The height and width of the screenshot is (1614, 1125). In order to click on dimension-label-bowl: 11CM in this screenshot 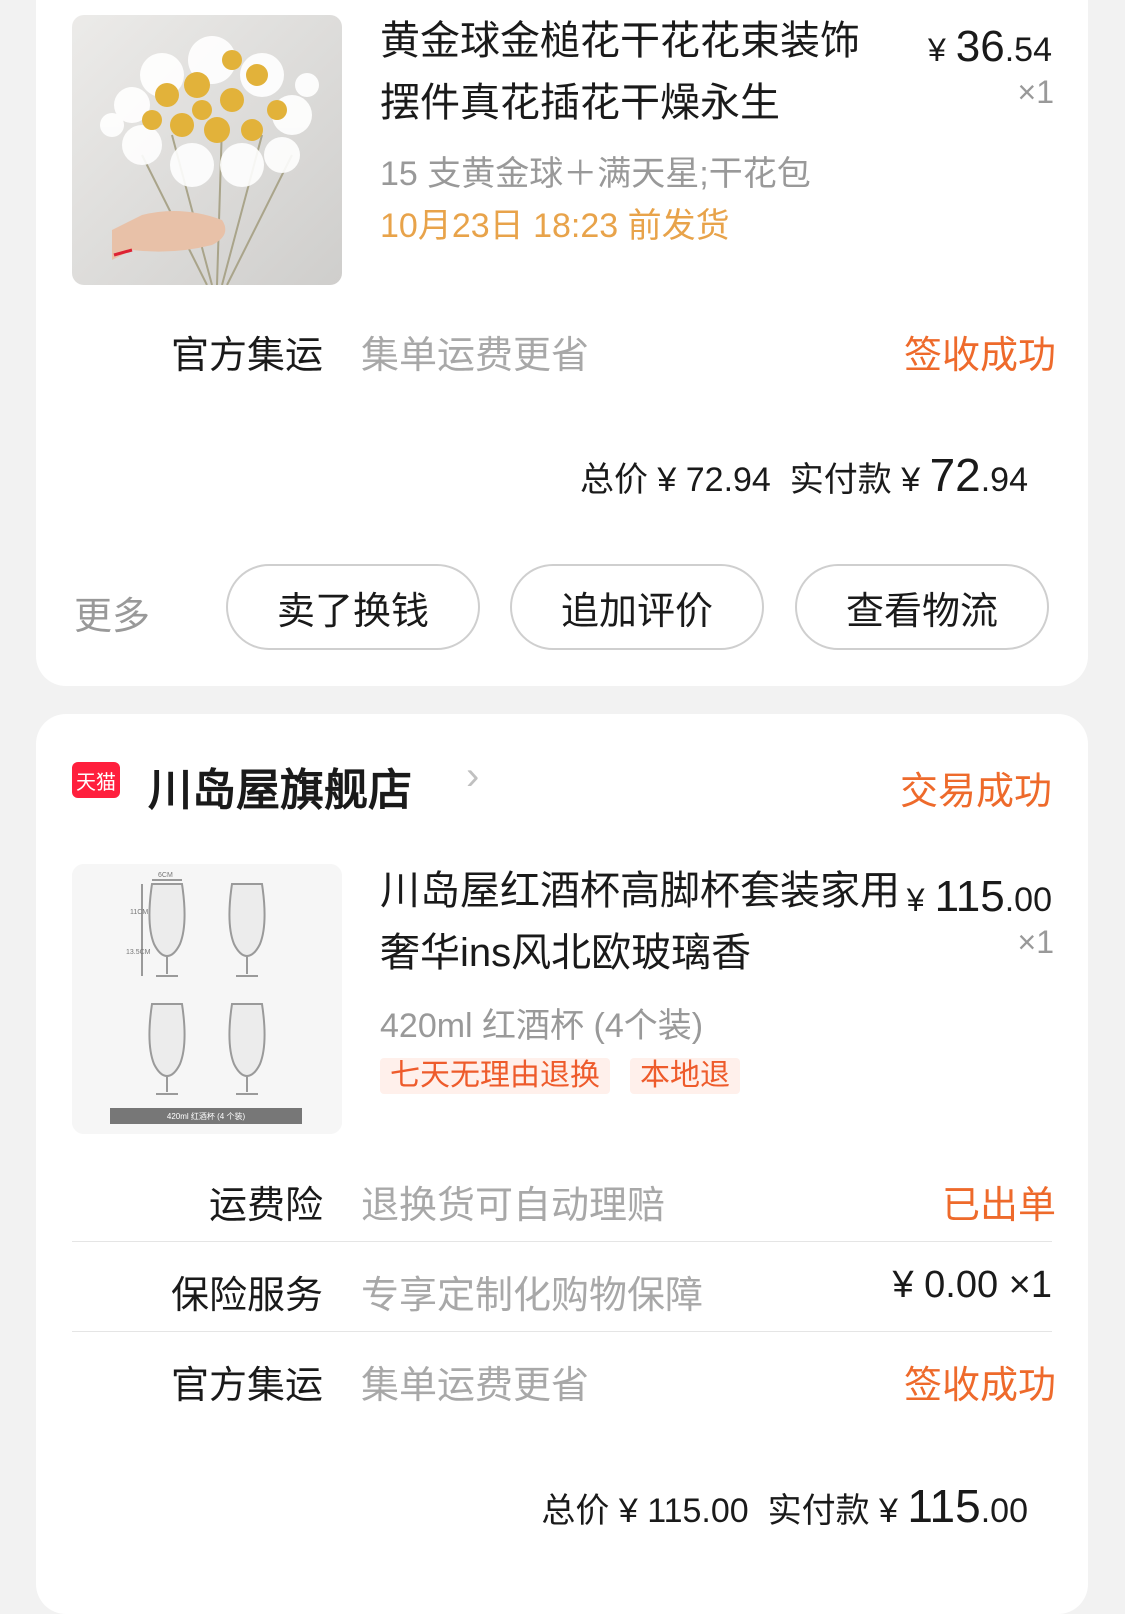, I will do `click(139, 912)`.